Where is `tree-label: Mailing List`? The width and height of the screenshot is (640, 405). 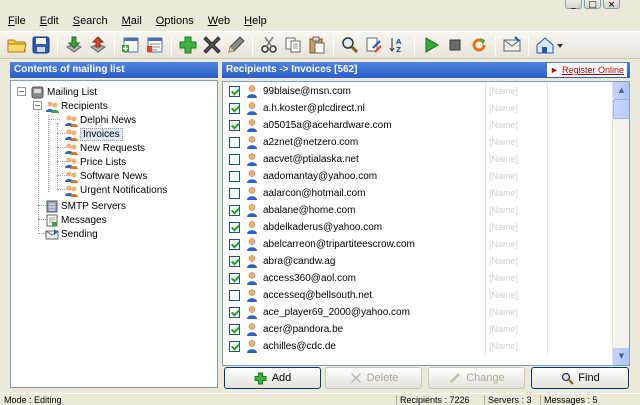 tree-label: Mailing List is located at coordinates (72, 92).